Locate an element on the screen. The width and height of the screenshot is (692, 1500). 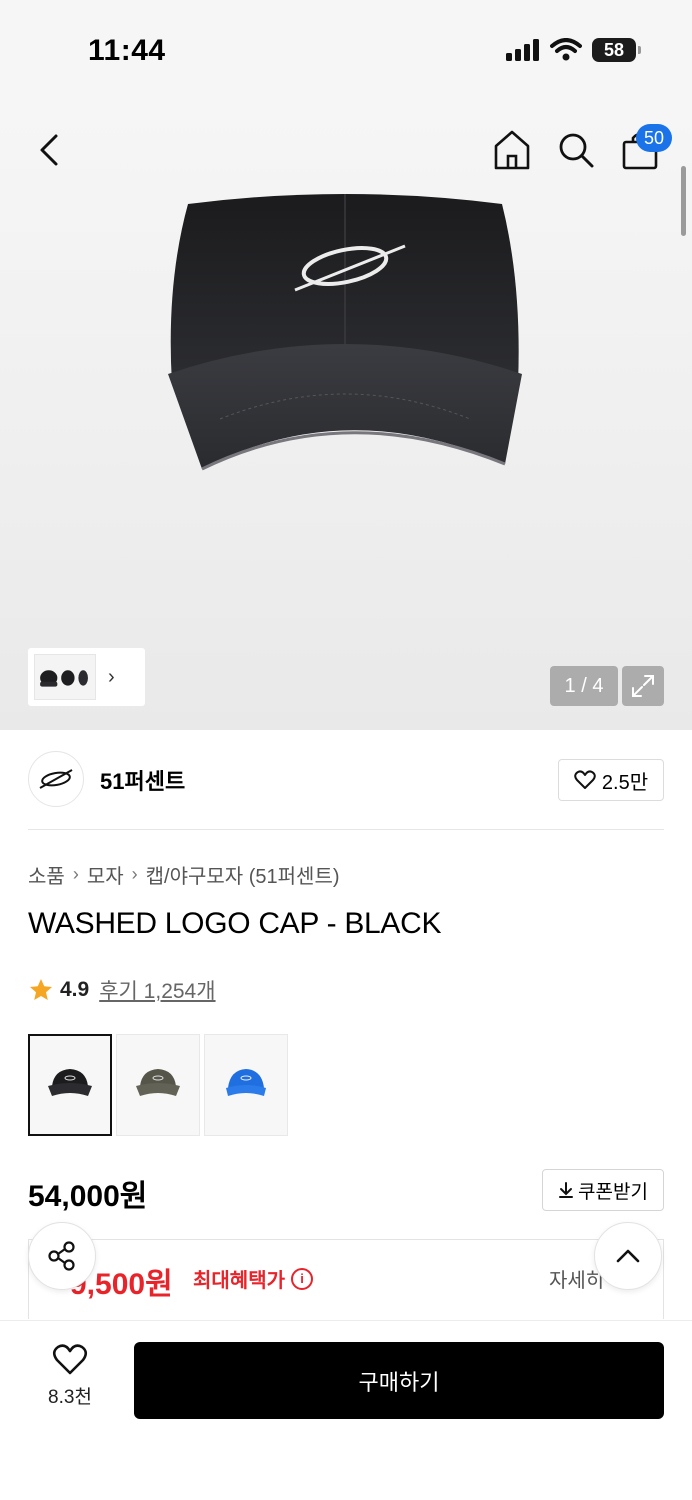
rating-score: 4.9 is located at coordinates (75, 989).